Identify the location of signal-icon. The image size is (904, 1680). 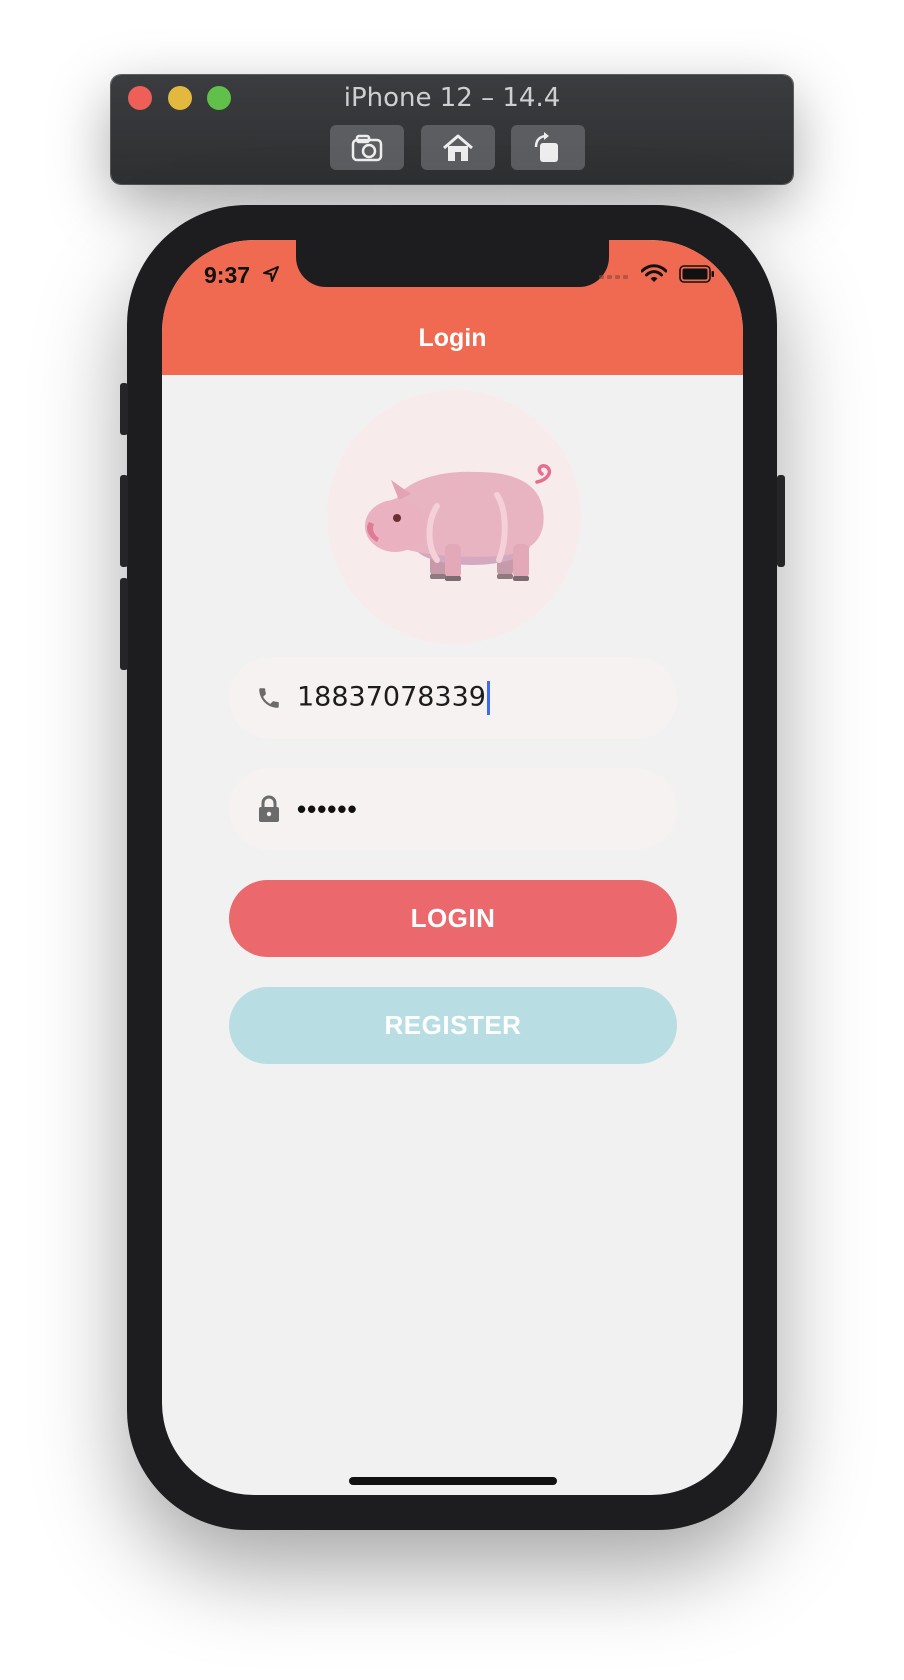
(613, 277).